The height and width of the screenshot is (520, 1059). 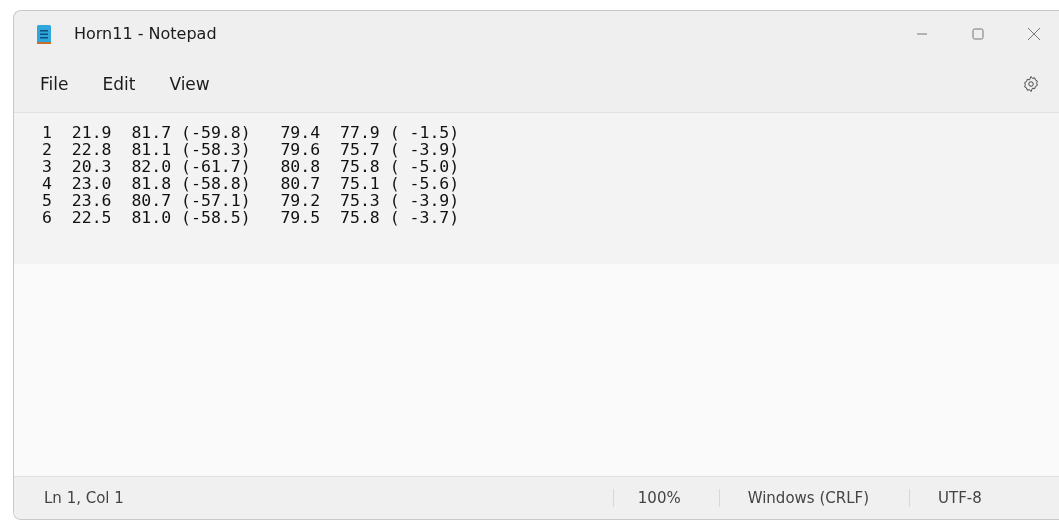 I want to click on menu-item: Edit, so click(x=119, y=84).